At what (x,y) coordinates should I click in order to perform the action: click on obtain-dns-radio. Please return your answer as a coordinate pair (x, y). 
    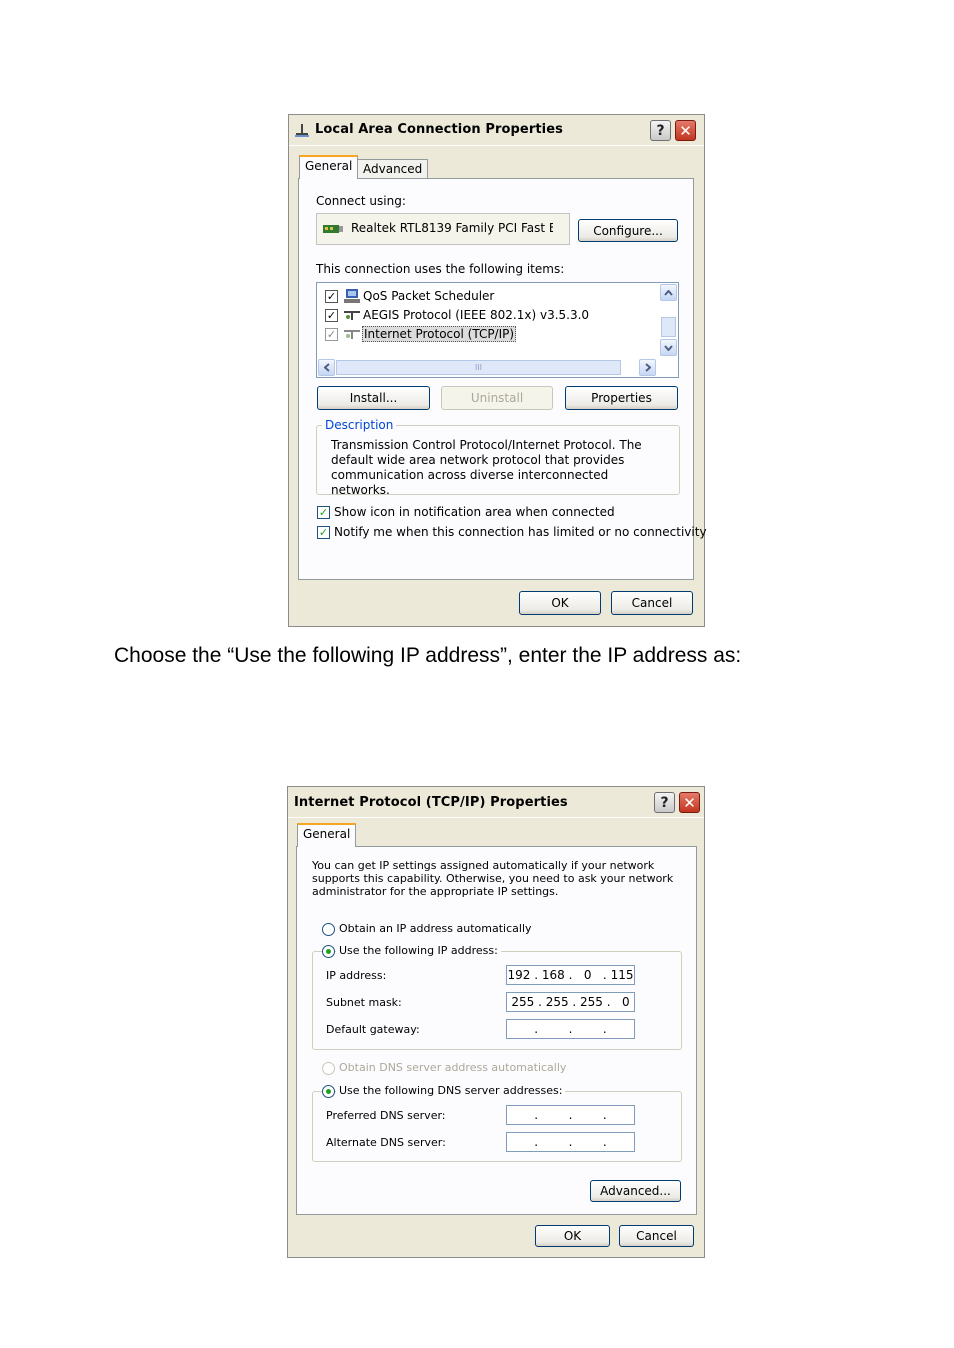
    Looking at the image, I should click on (328, 1068).